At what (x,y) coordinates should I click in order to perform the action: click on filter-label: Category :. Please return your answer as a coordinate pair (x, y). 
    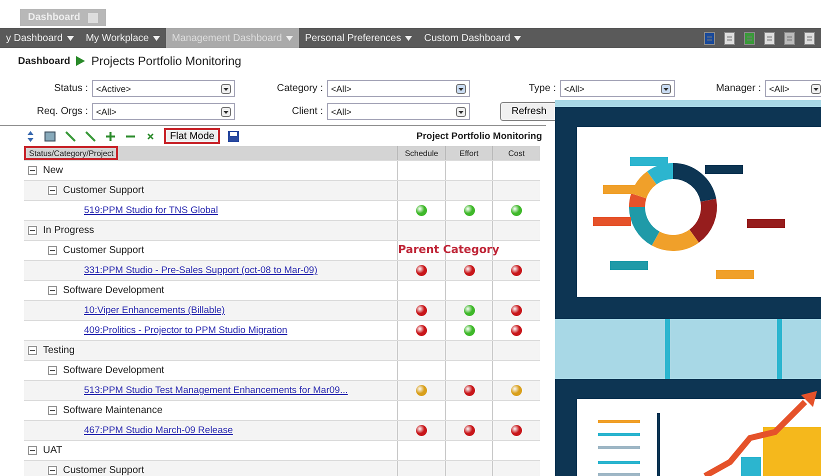
    Looking at the image, I should click on (300, 88).